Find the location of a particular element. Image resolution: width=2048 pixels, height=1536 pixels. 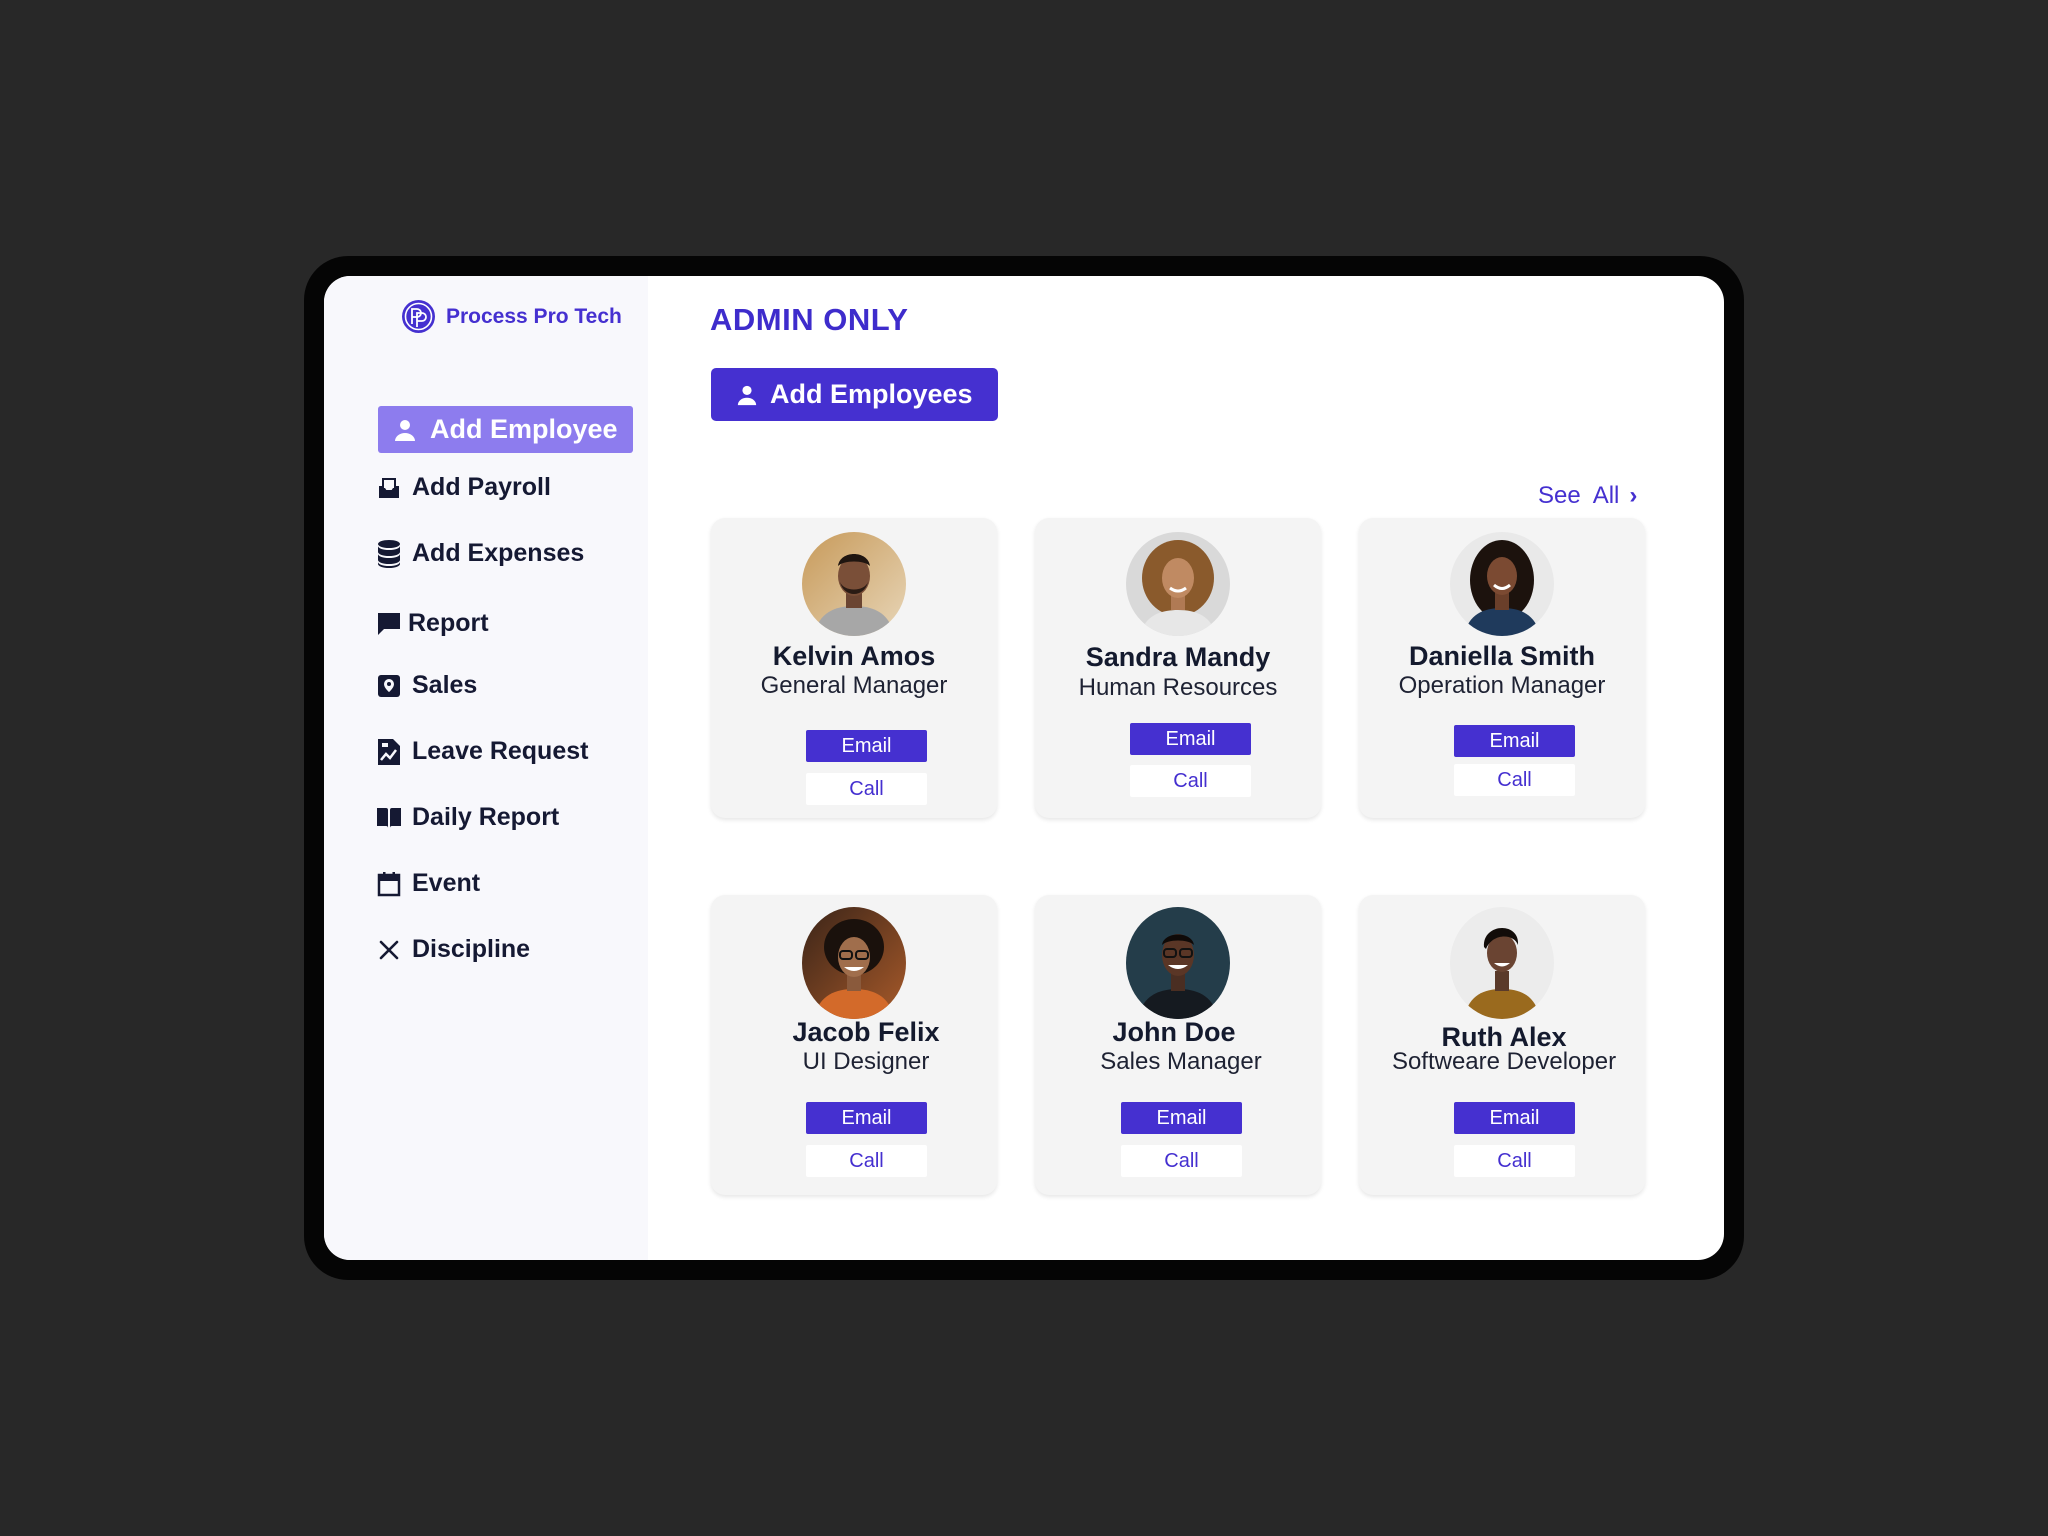

sidebar-item-add-employee: Add Employee is located at coordinates (505, 429).